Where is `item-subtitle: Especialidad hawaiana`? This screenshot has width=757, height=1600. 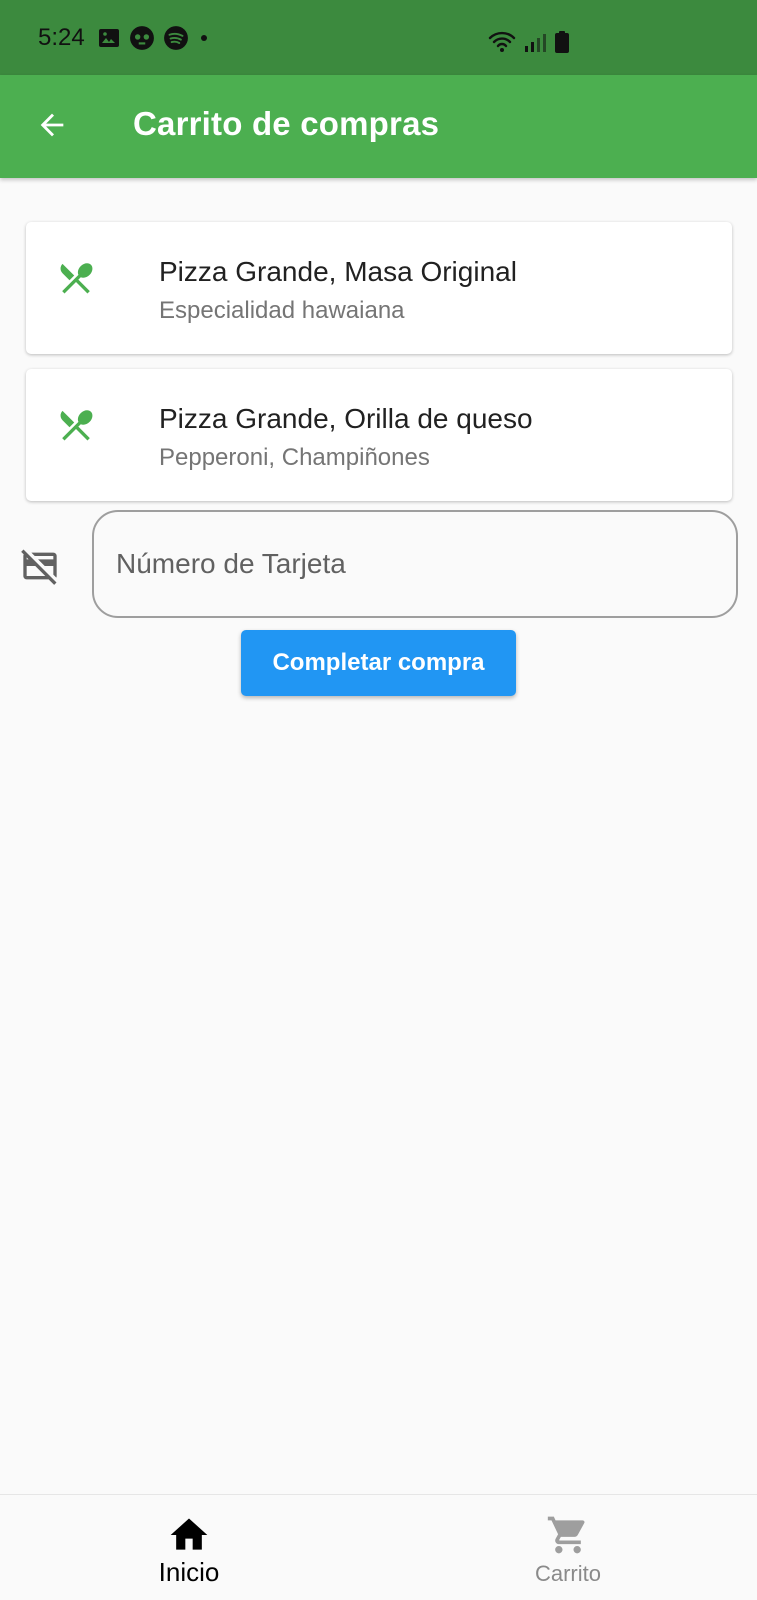
item-subtitle: Especialidad hawaiana is located at coordinates (282, 310).